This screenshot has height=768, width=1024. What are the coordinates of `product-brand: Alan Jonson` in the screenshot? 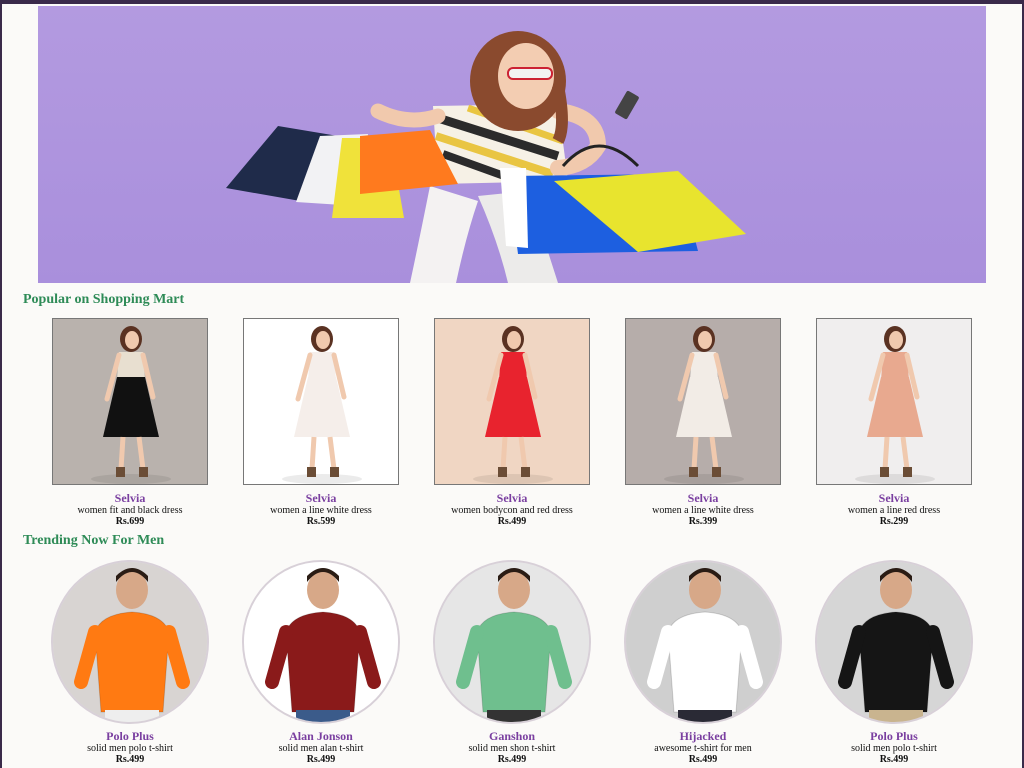 It's located at (321, 736).